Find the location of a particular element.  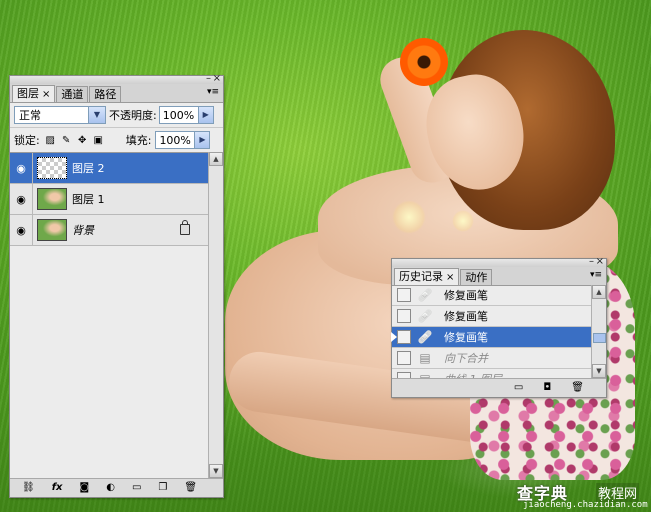

layer-name: 图层 1 is located at coordinates (140, 199).